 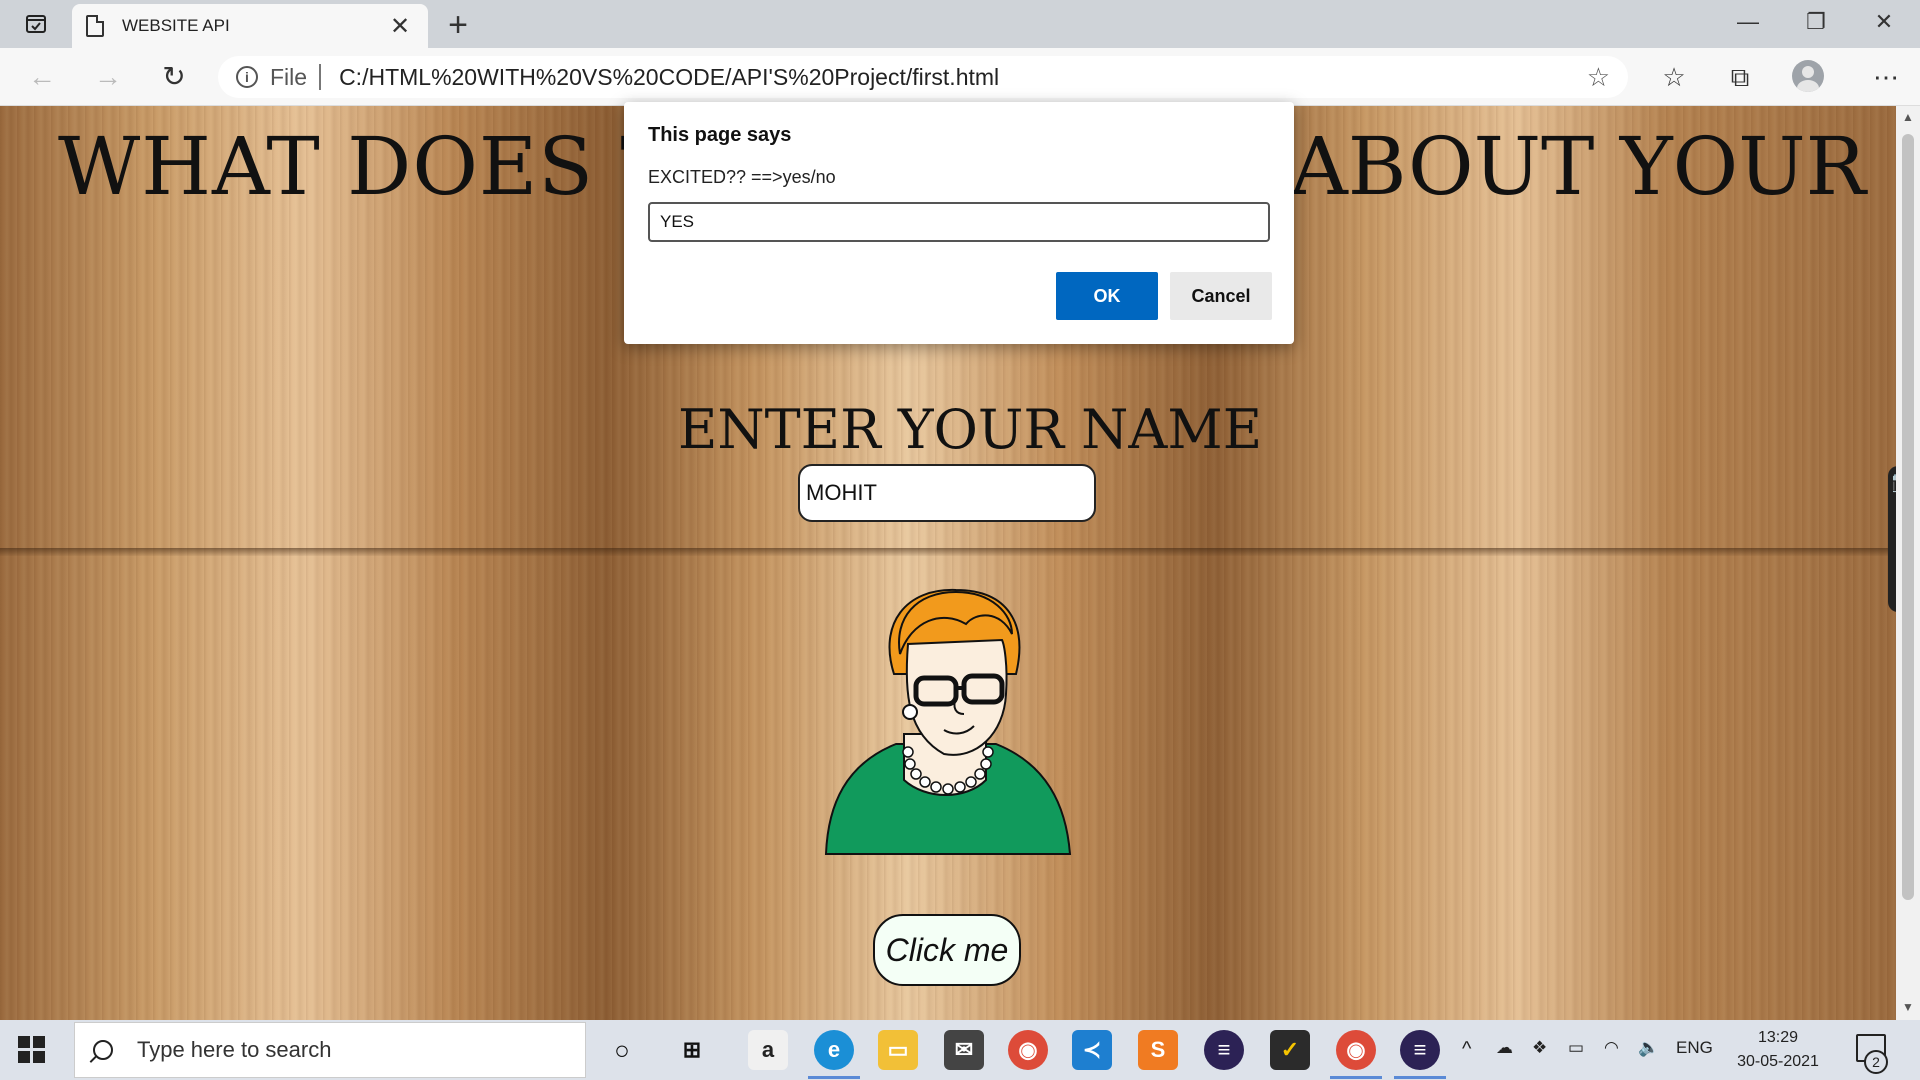 I want to click on enter-name-label: ENTER YOUR NAME, so click(x=970, y=429).